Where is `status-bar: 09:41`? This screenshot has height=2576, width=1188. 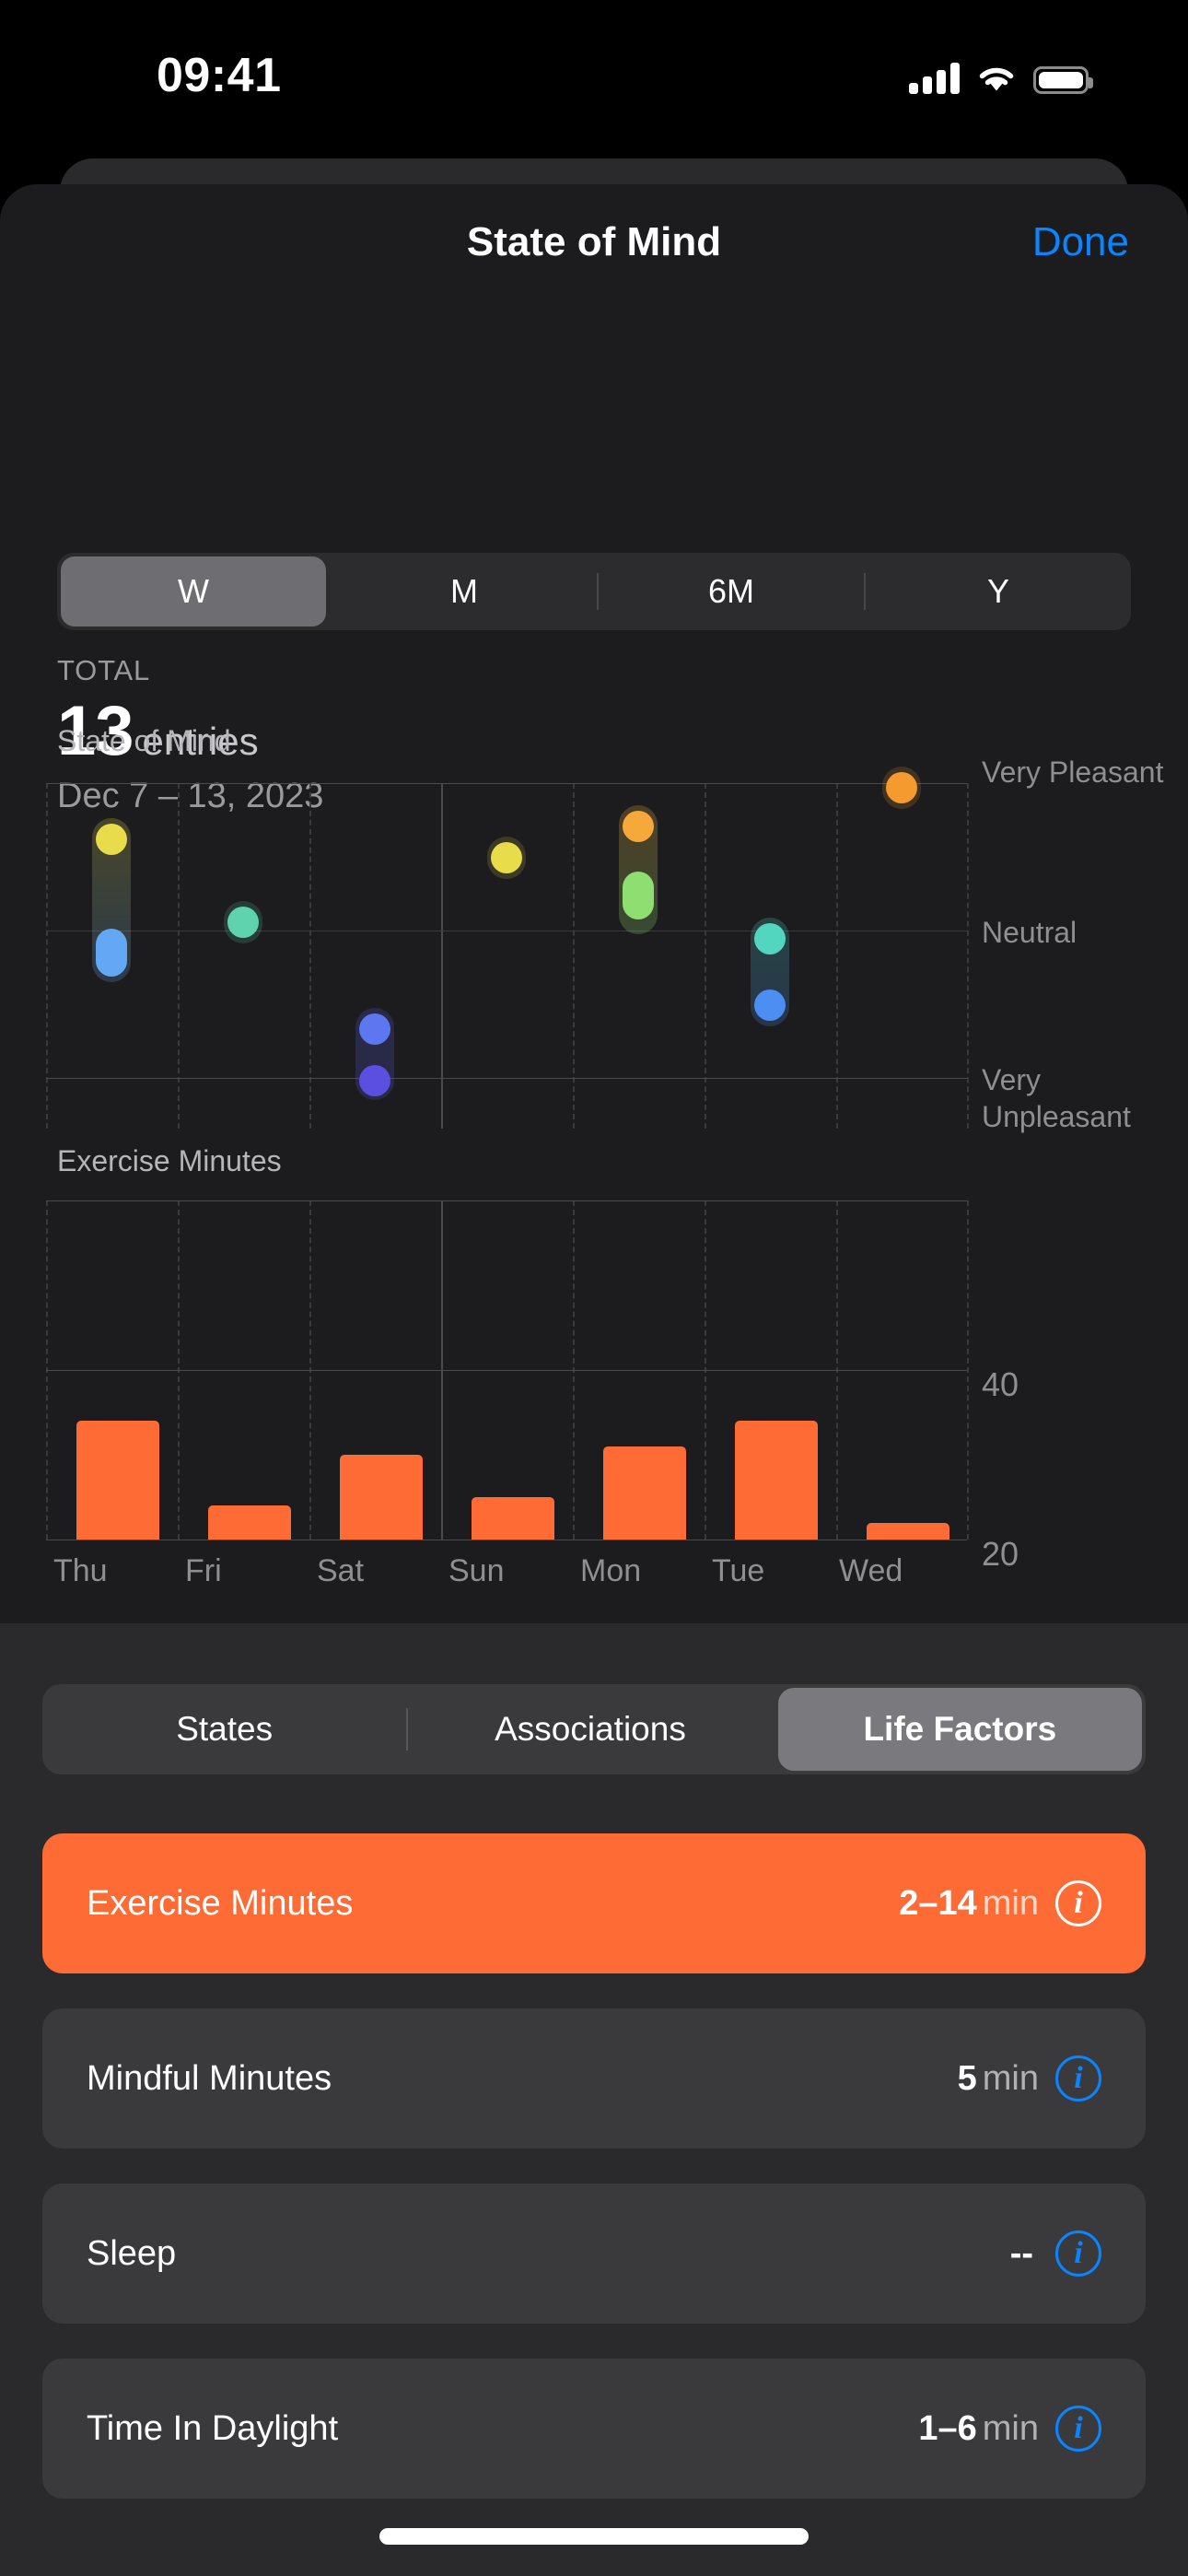 status-bar: 09:41 is located at coordinates (594, 78).